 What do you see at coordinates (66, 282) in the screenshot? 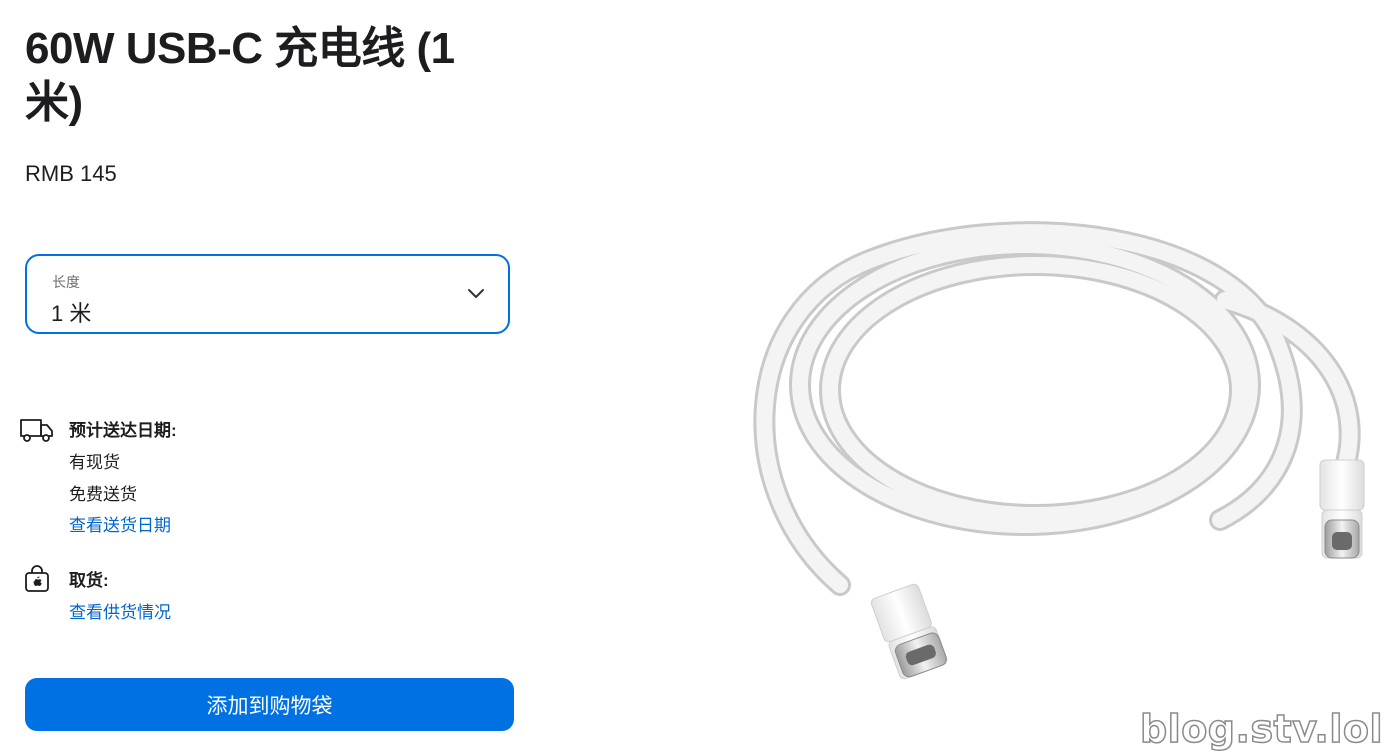
I see `length-select-label: 长度` at bounding box center [66, 282].